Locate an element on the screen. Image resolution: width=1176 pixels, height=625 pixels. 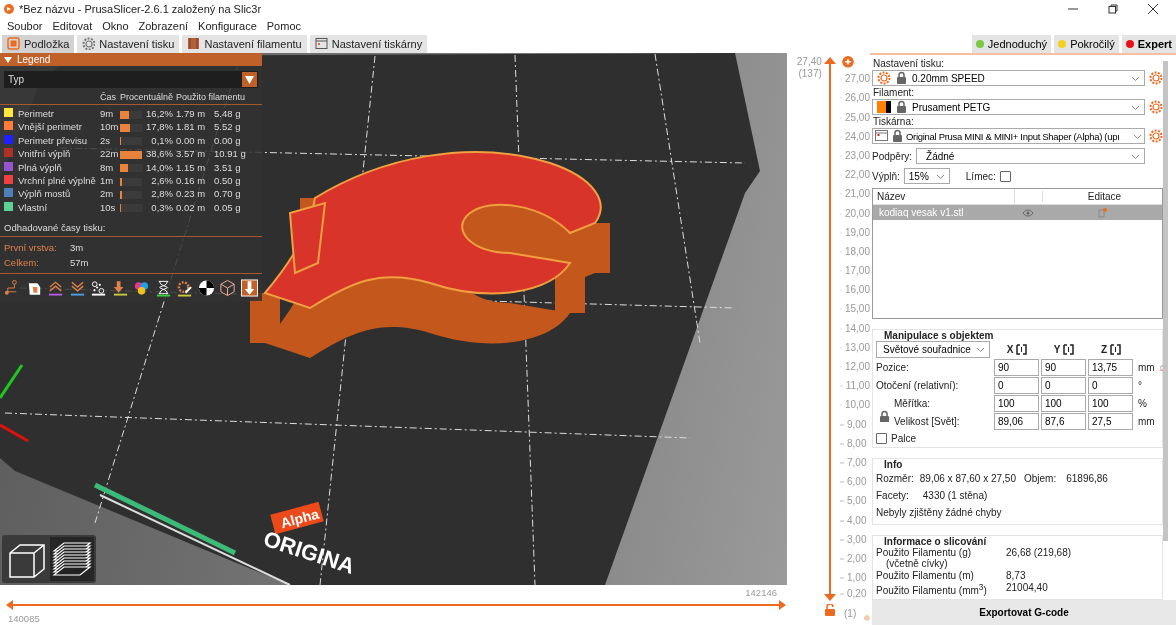
chevrons-down-icon is located at coordinates (77, 288).